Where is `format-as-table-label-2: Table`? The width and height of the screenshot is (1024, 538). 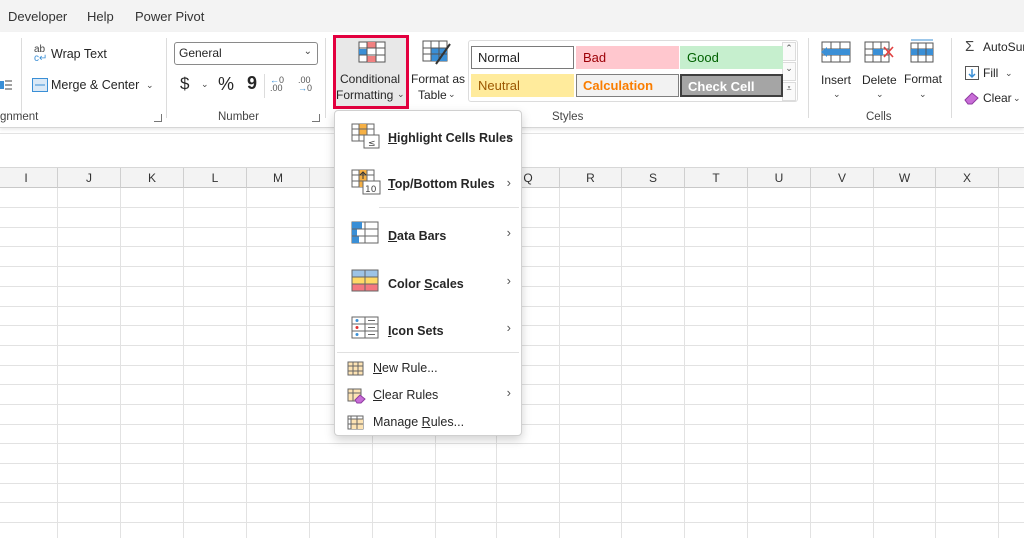
format-as-table-label-2: Table is located at coordinates (432, 95).